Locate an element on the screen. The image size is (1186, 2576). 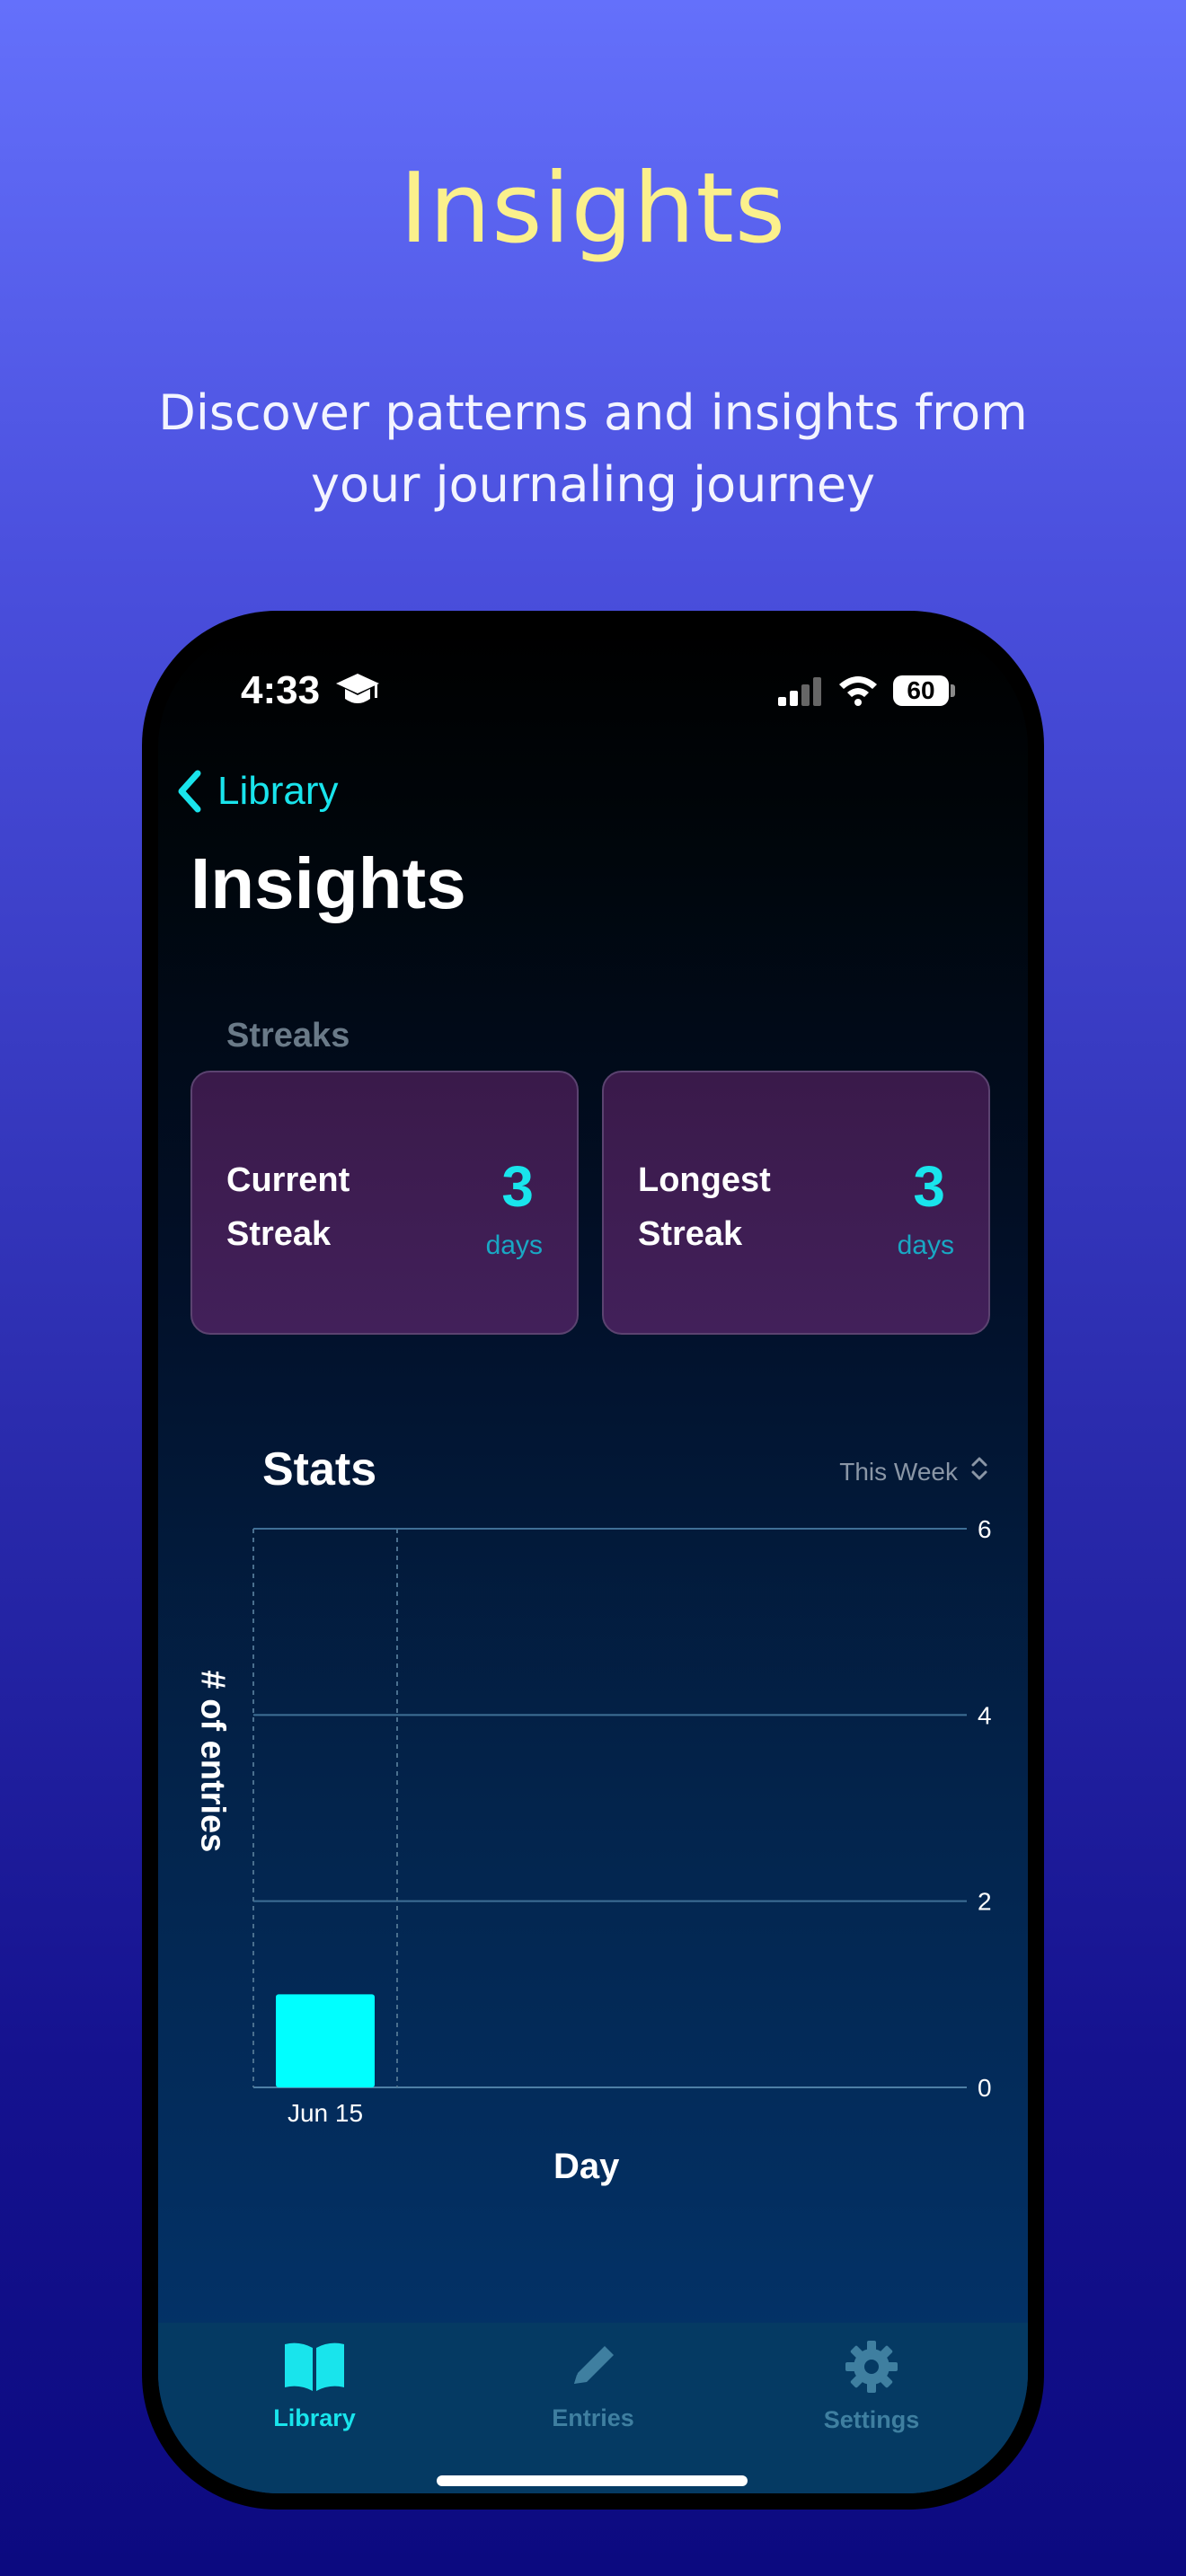
chart-y-tick-label: 0 is located at coordinates (985, 2088).